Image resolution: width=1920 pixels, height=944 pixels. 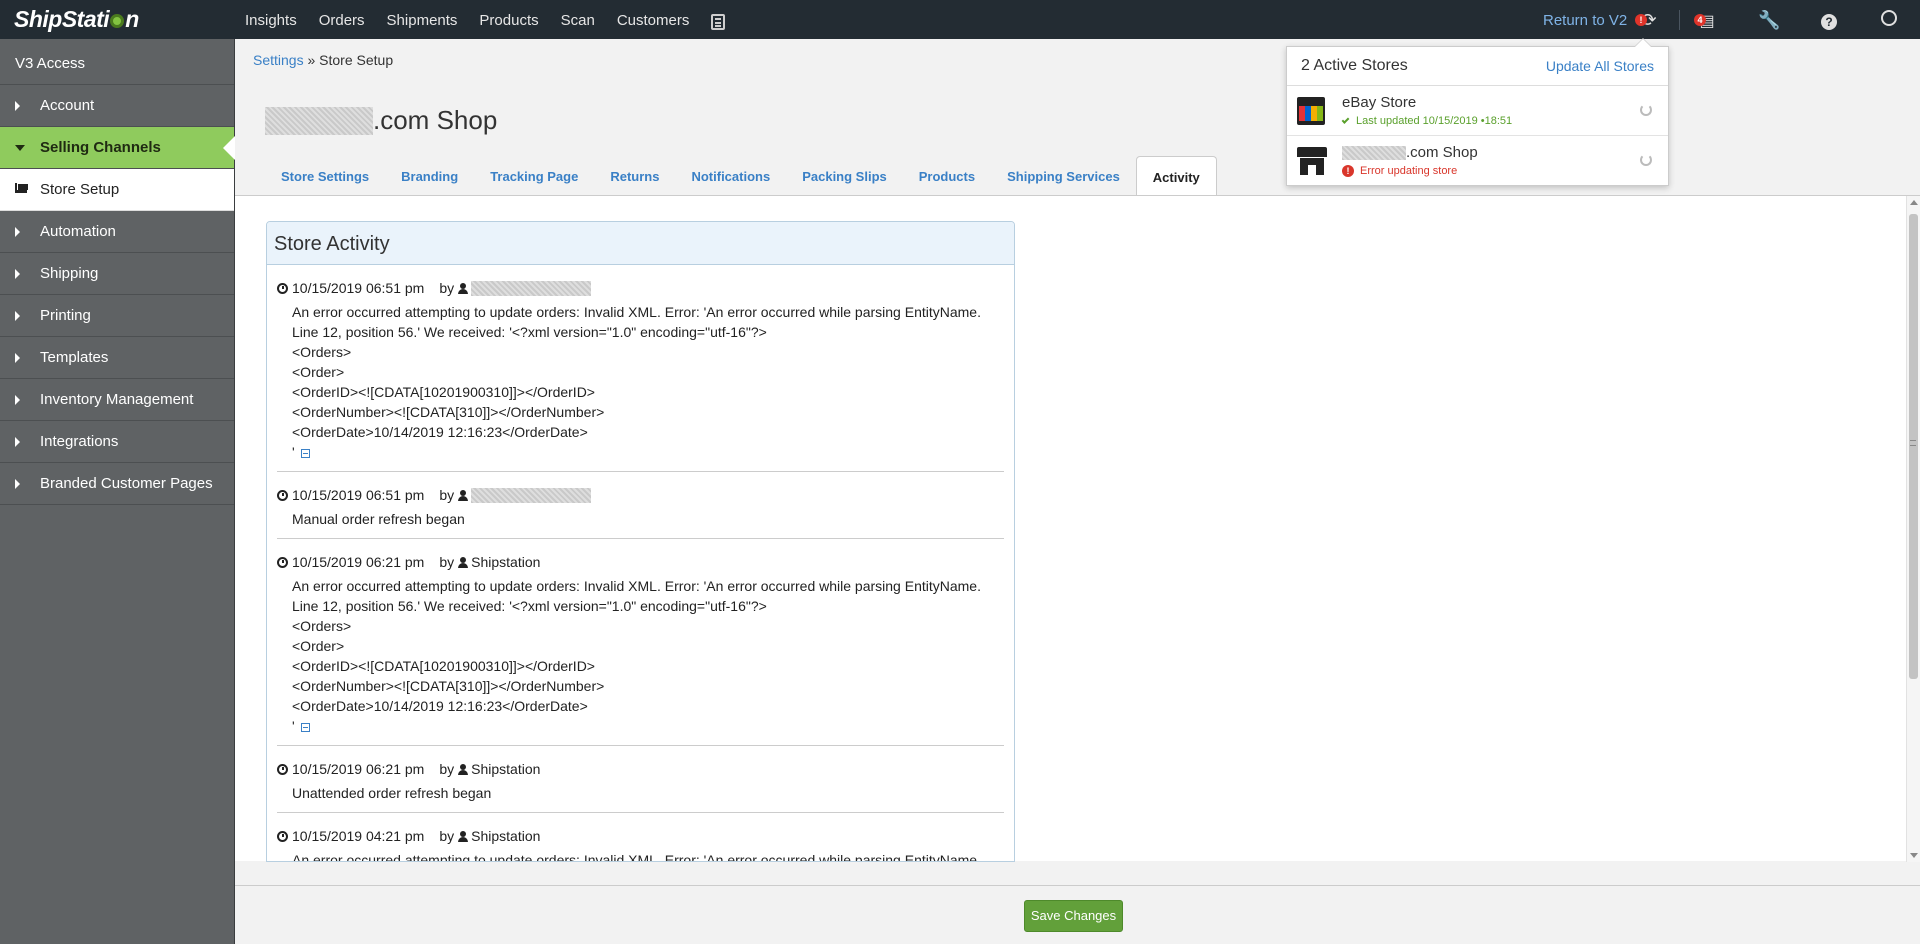 I want to click on sidebar-item-integrations: Integrations, so click(x=117, y=442).